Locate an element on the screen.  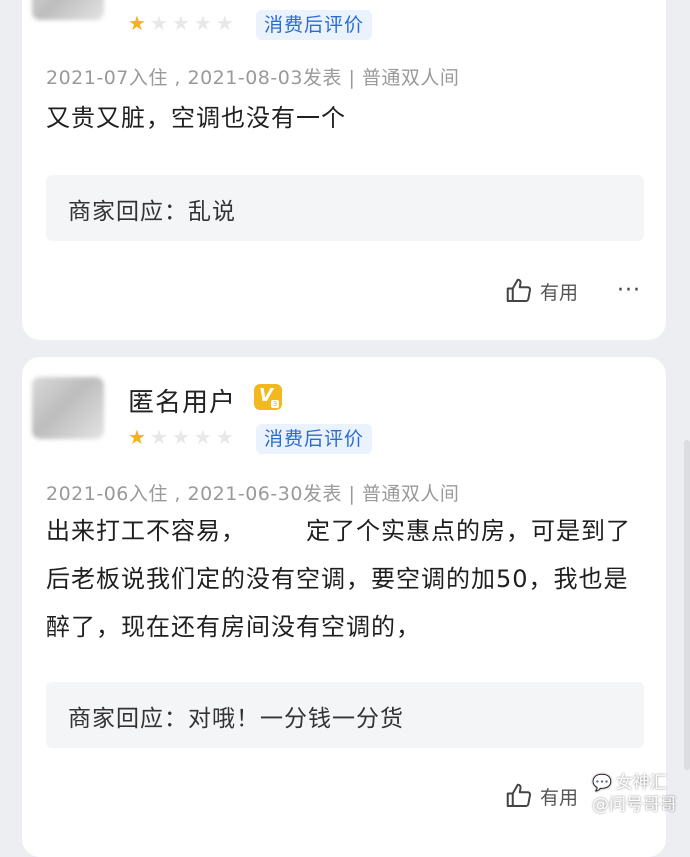
merchant-reply: 商家回应：对哦！一分钱一分货 is located at coordinates (345, 715).